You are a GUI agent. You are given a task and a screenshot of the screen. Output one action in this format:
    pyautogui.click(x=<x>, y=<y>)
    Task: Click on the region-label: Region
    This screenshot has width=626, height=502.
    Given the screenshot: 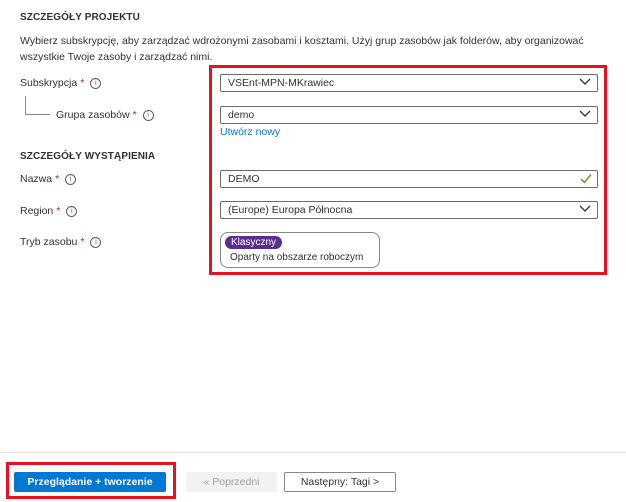 What is the action you would take?
    pyautogui.click(x=37, y=211)
    